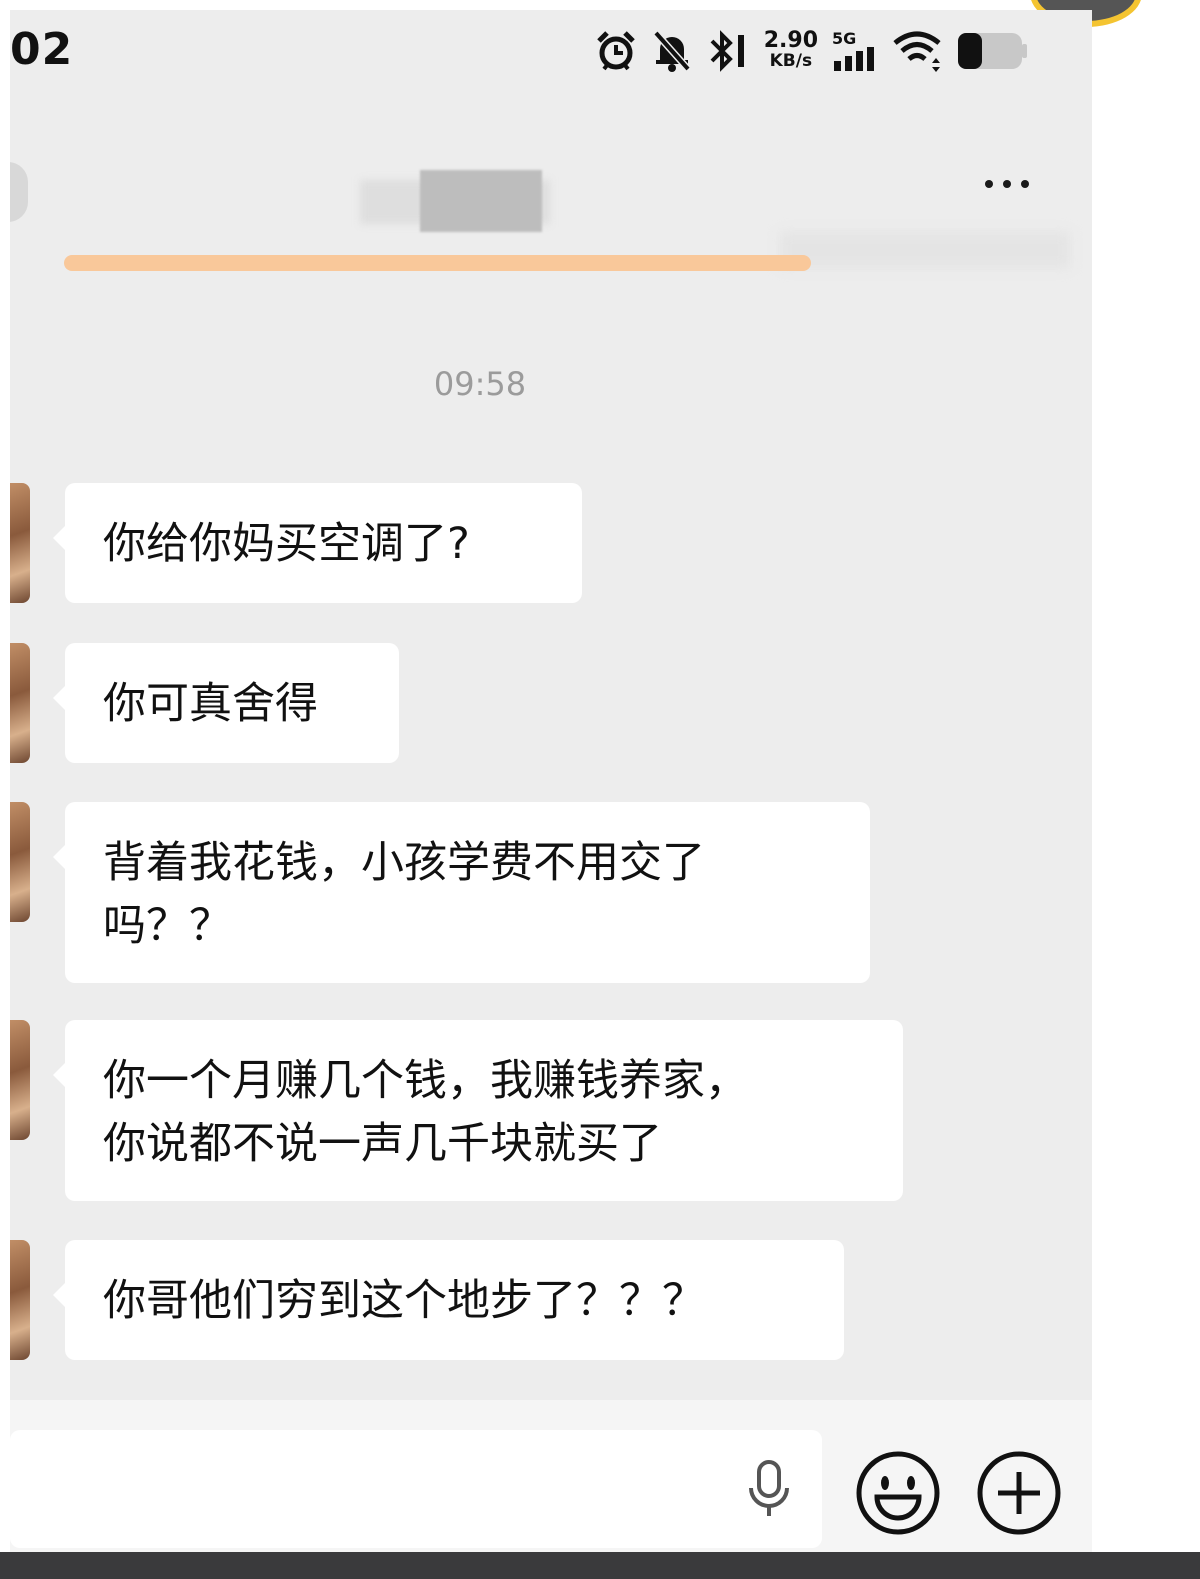  I want to click on message-text: 你给你妈买空调了?, so click(286, 544).